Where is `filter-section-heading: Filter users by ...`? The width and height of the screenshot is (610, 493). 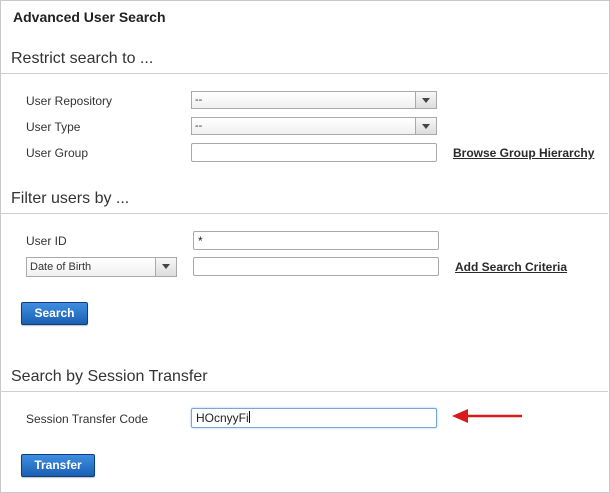
filter-section-heading: Filter users by ... is located at coordinates (70, 198).